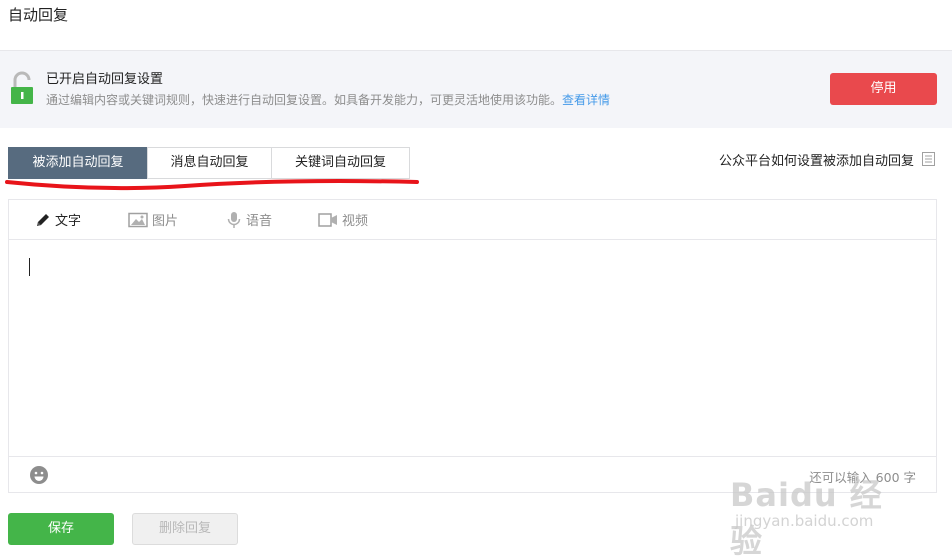 The image size is (952, 556). Describe the element at coordinates (185, 529) in the screenshot. I see `delete-reply-button: 删除回复` at that location.